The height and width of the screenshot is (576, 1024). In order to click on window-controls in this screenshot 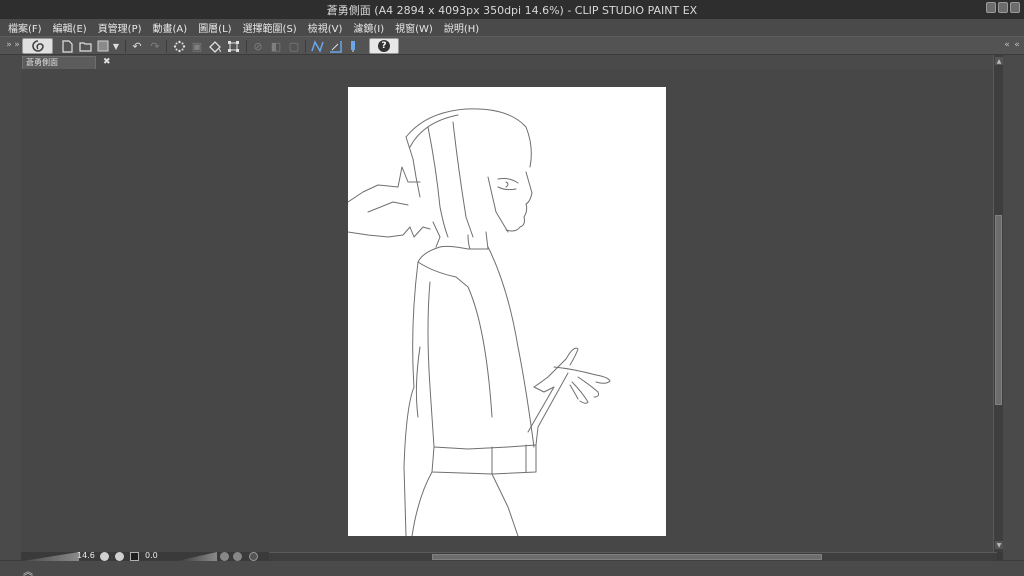, I will do `click(1003, 7)`.